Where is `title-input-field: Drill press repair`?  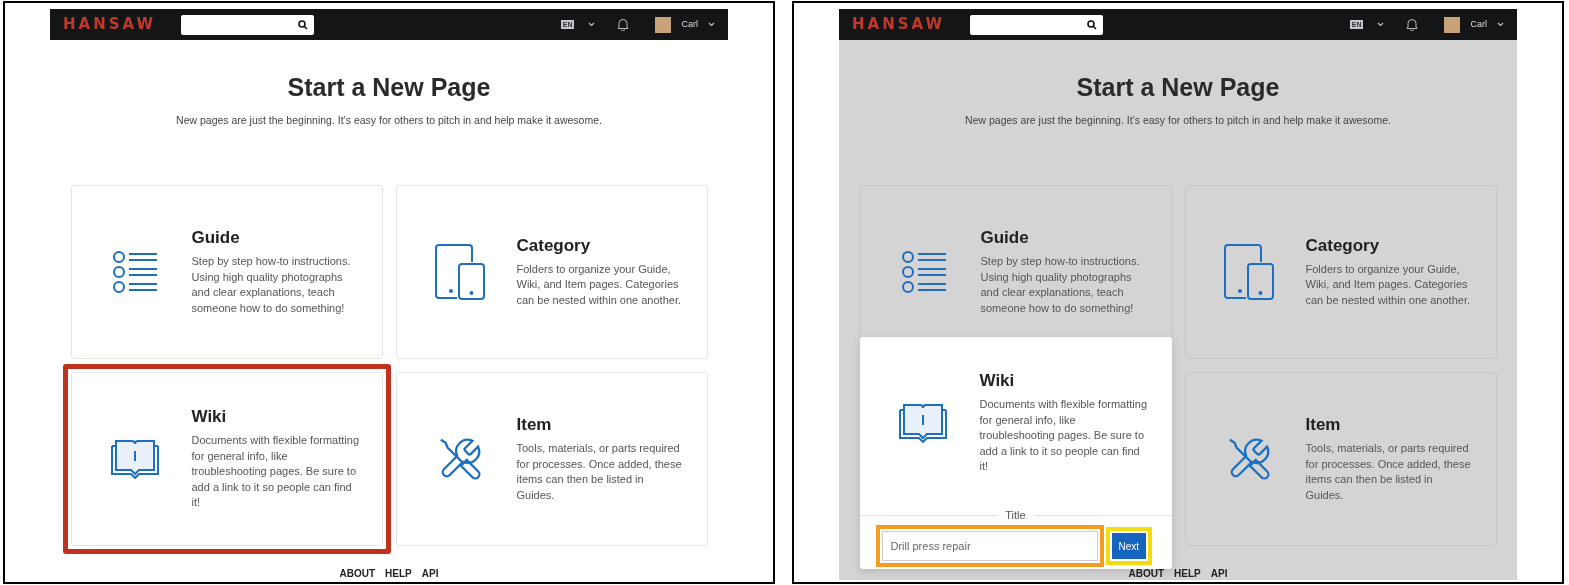
title-input-field: Drill press repair is located at coordinates (989, 546).